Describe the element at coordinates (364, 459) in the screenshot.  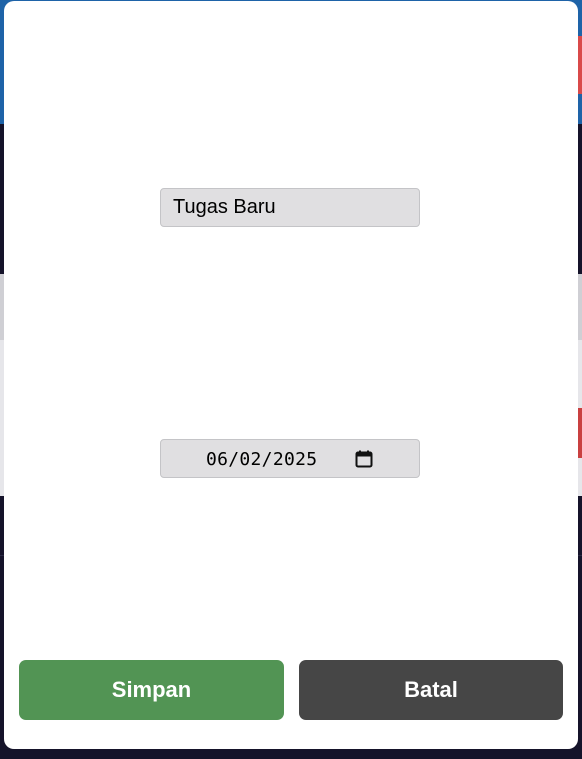
I see `calendar-icon` at that location.